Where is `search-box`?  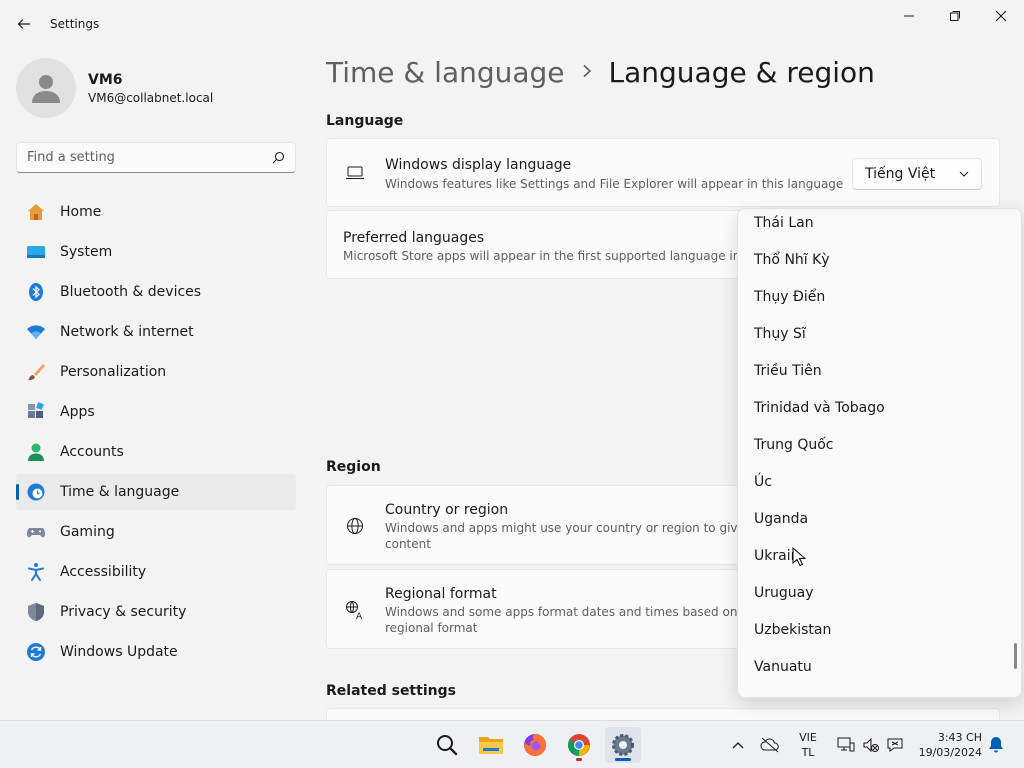
search-box is located at coordinates (156, 157).